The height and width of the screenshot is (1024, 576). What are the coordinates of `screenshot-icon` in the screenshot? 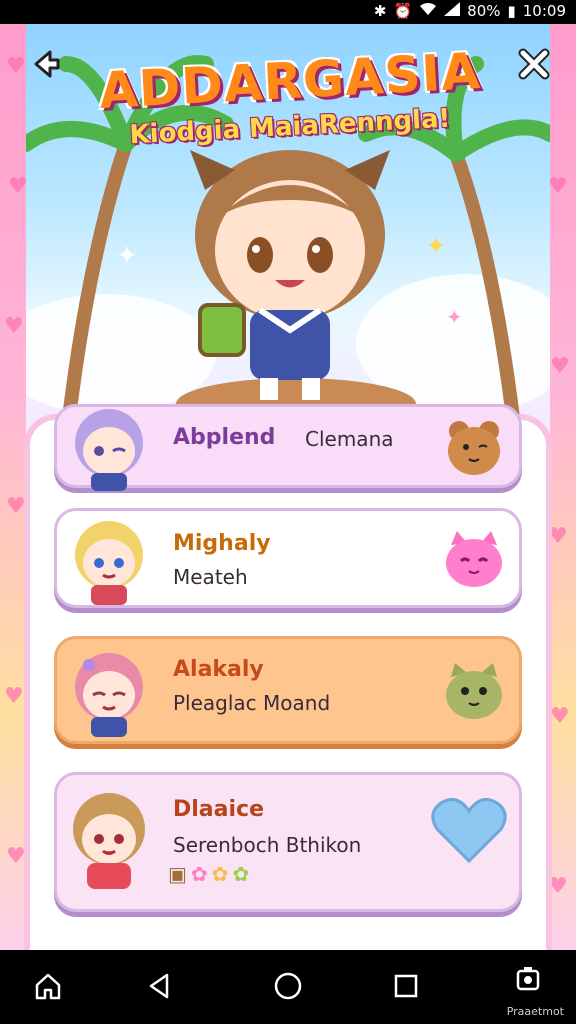 It's located at (528, 980).